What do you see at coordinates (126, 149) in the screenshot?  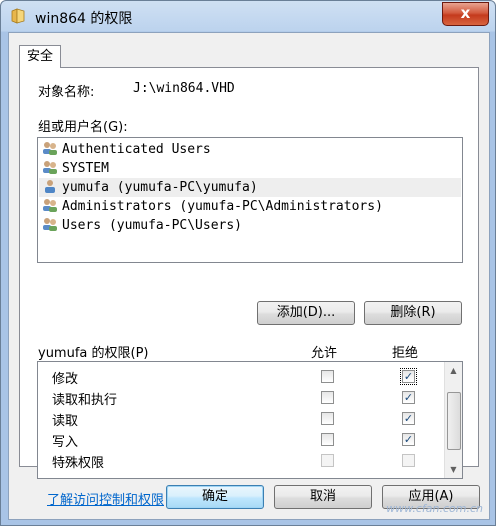 I see `list-item: Authenticated Users` at bounding box center [126, 149].